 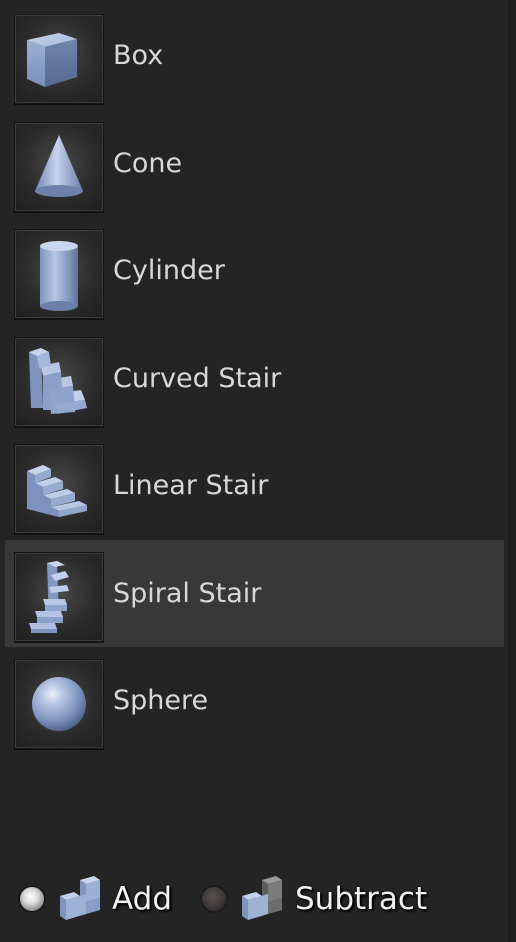 What do you see at coordinates (148, 163) in the screenshot?
I see `brush-item-label: Cone` at bounding box center [148, 163].